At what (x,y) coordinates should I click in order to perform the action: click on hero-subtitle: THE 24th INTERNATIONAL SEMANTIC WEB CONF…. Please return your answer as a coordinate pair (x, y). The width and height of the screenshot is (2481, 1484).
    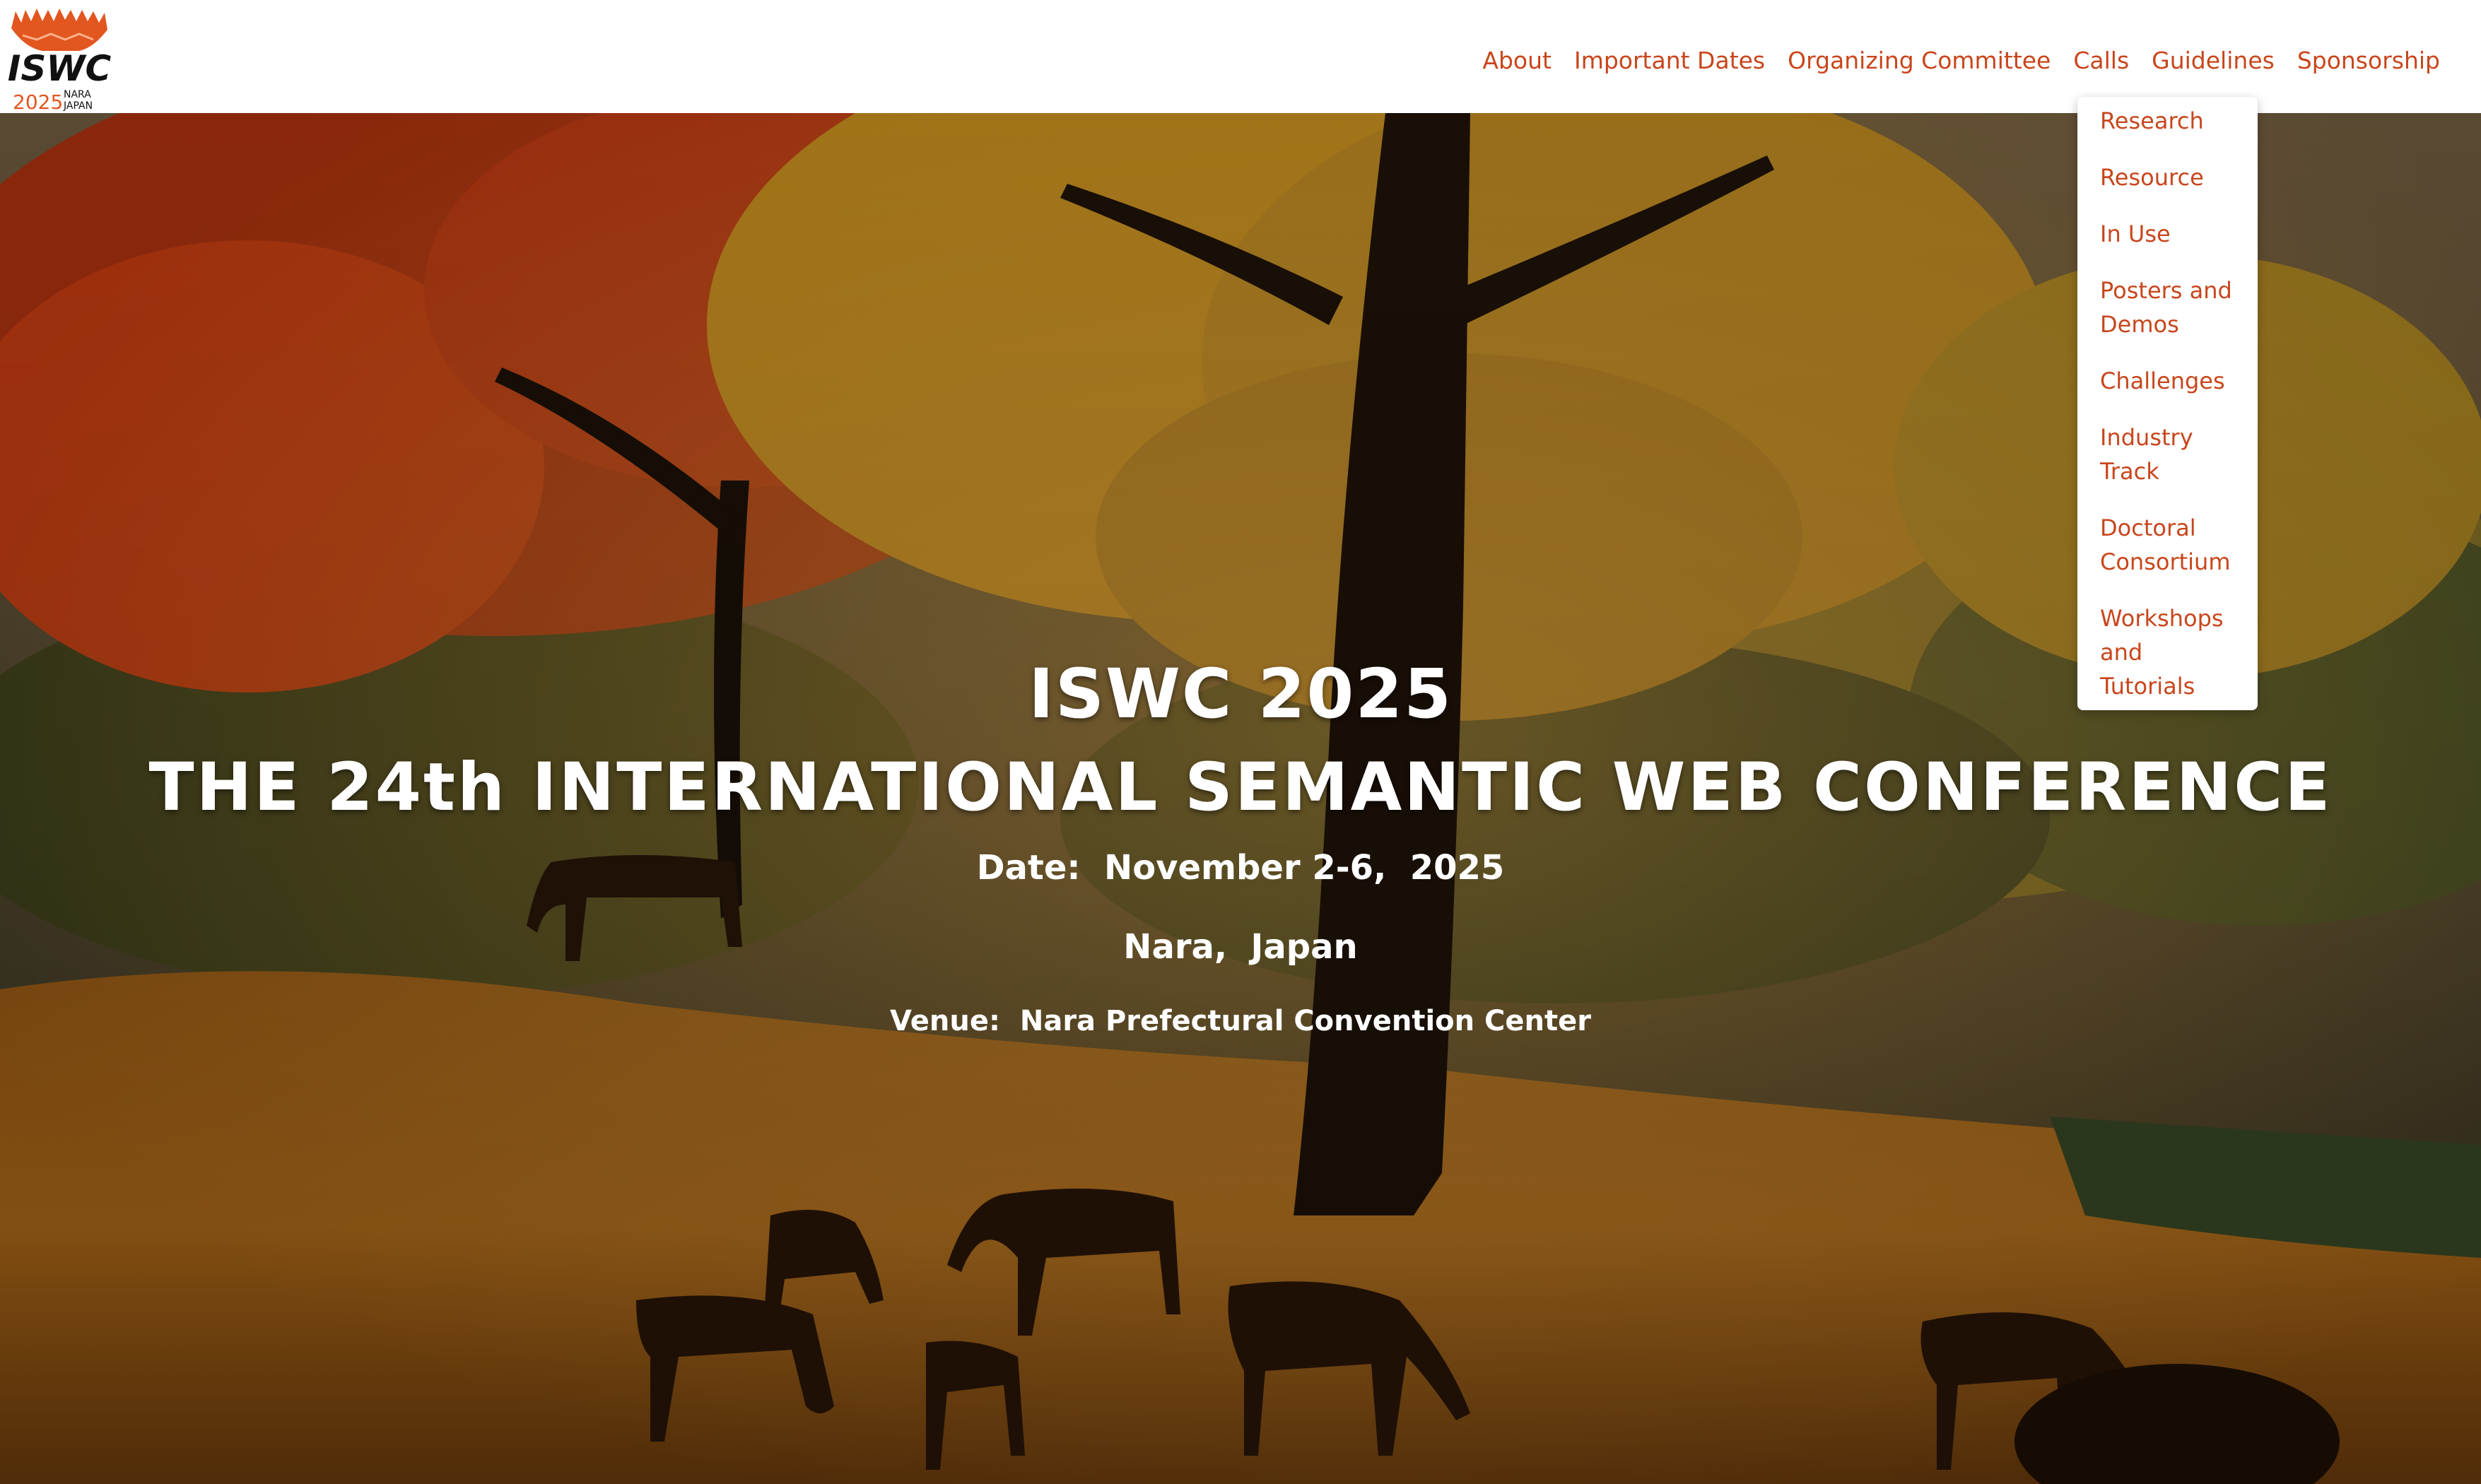
    Looking at the image, I should click on (1240, 787).